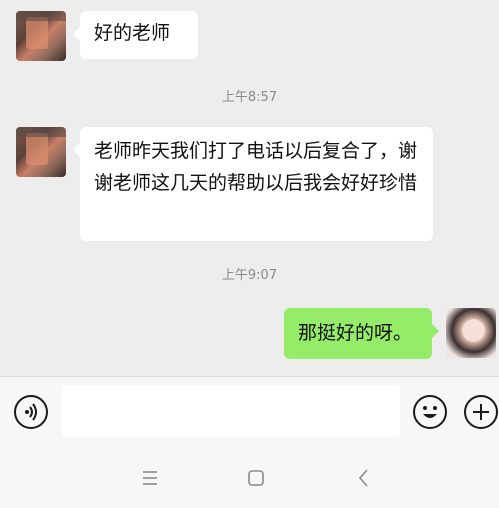 This screenshot has width=499, height=508. I want to click on home-icon, so click(256, 478).